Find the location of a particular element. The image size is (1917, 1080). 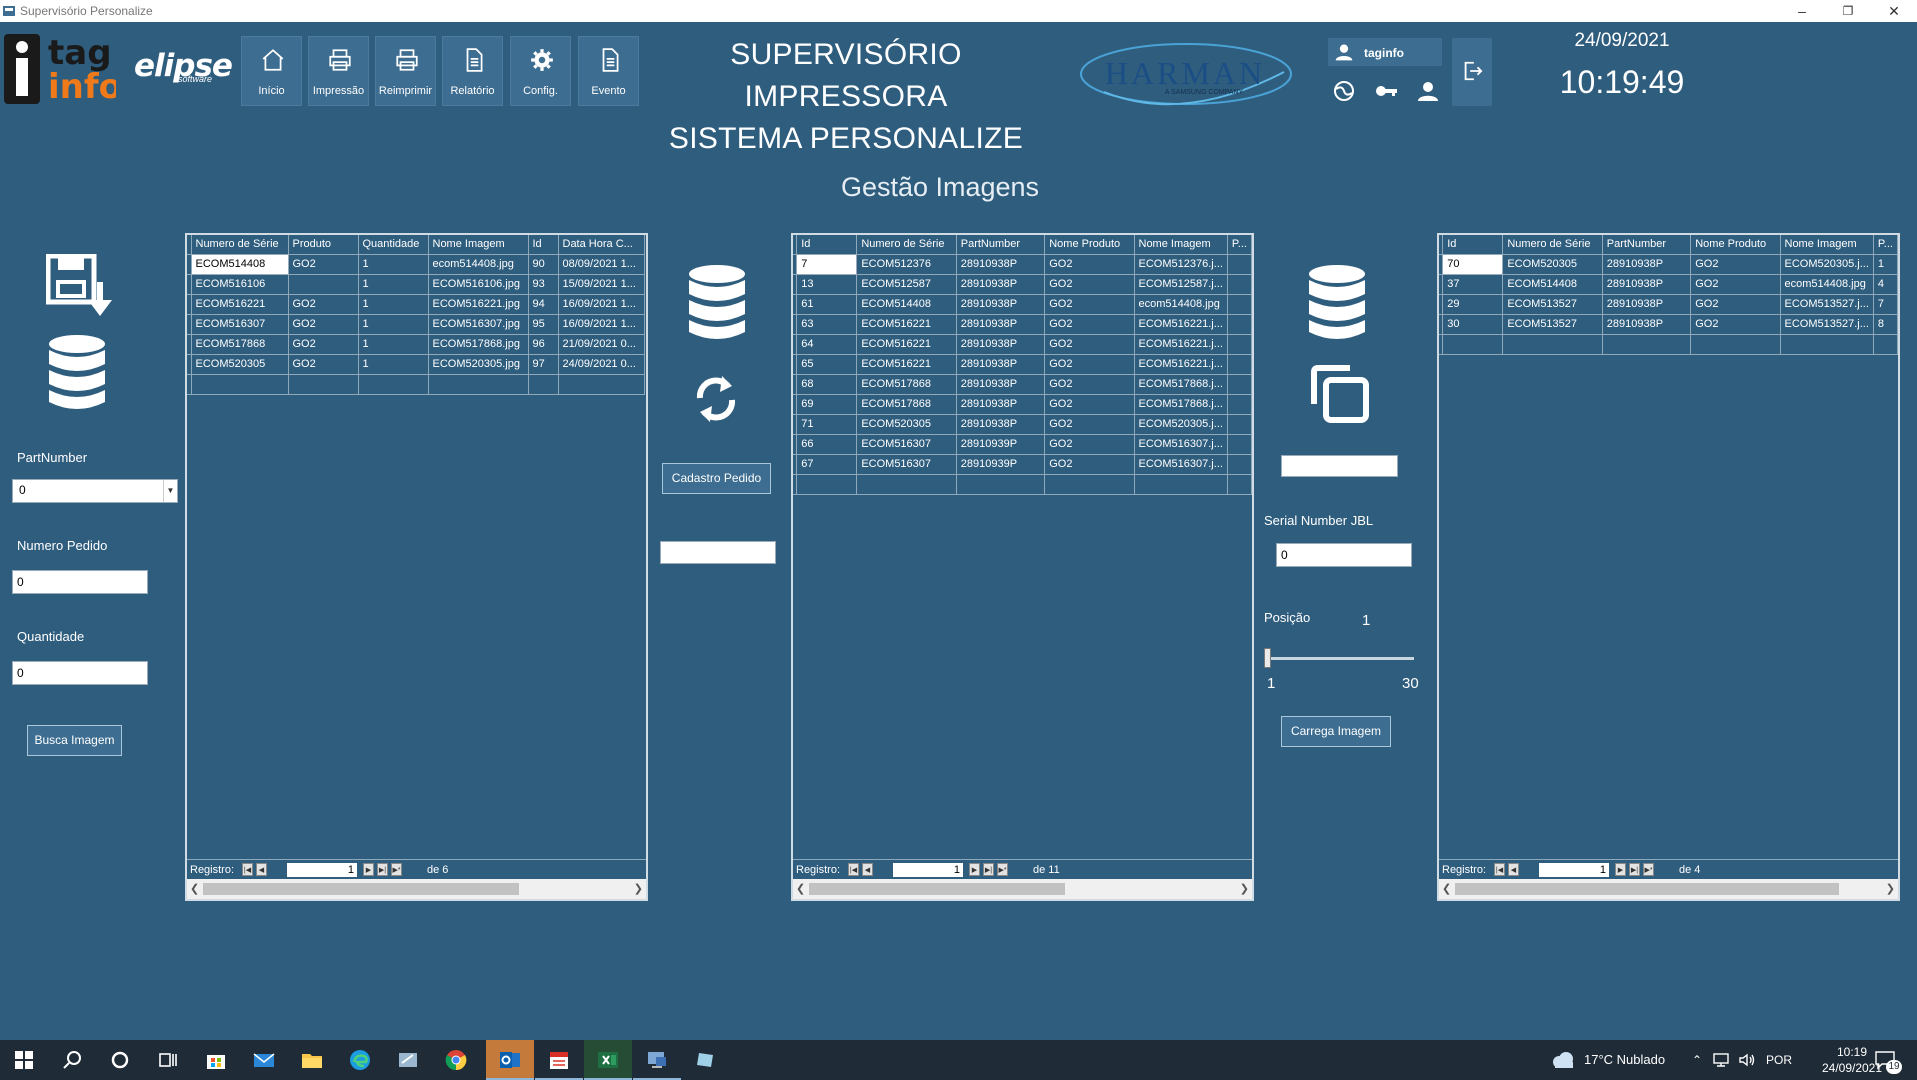

outlook-app is located at coordinates (510, 1060).